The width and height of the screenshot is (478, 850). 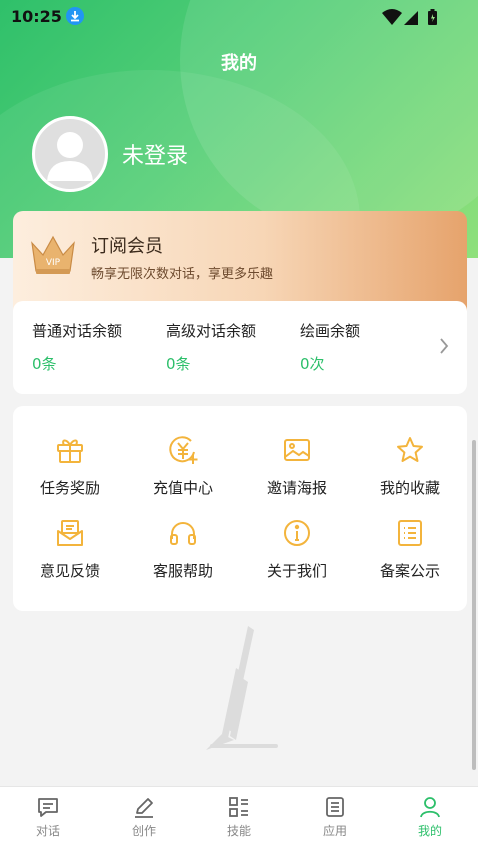 What do you see at coordinates (297, 450) in the screenshot?
I see `image-icon` at bounding box center [297, 450].